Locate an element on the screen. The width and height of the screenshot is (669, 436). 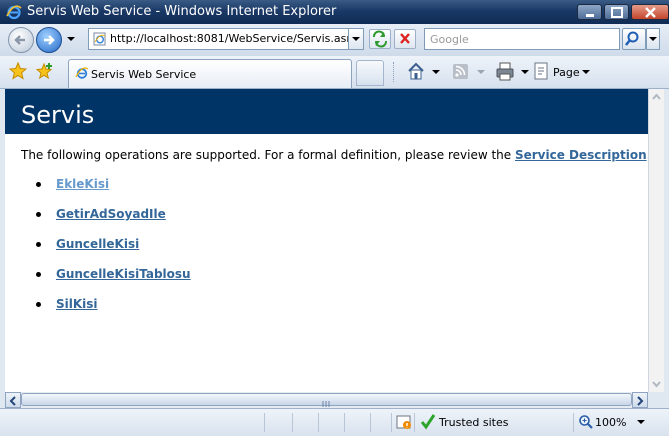
scroll-left-button is located at coordinates (13, 400).